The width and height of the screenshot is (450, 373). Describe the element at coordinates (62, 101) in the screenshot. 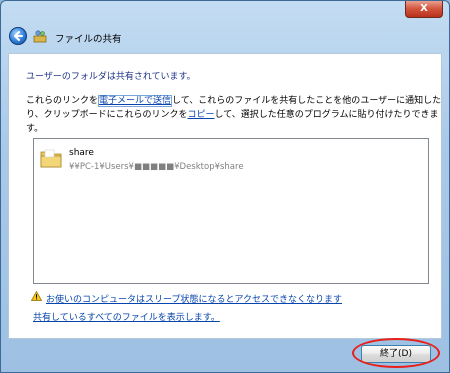

I see `desc-text-1: これらのリンクを` at that location.